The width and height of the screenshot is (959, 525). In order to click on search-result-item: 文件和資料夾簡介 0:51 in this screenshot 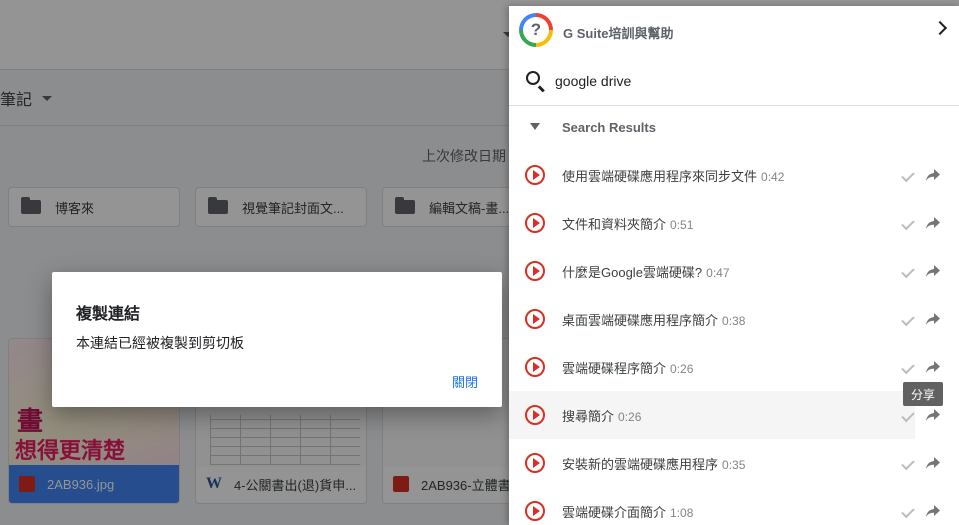, I will do `click(734, 223)`.